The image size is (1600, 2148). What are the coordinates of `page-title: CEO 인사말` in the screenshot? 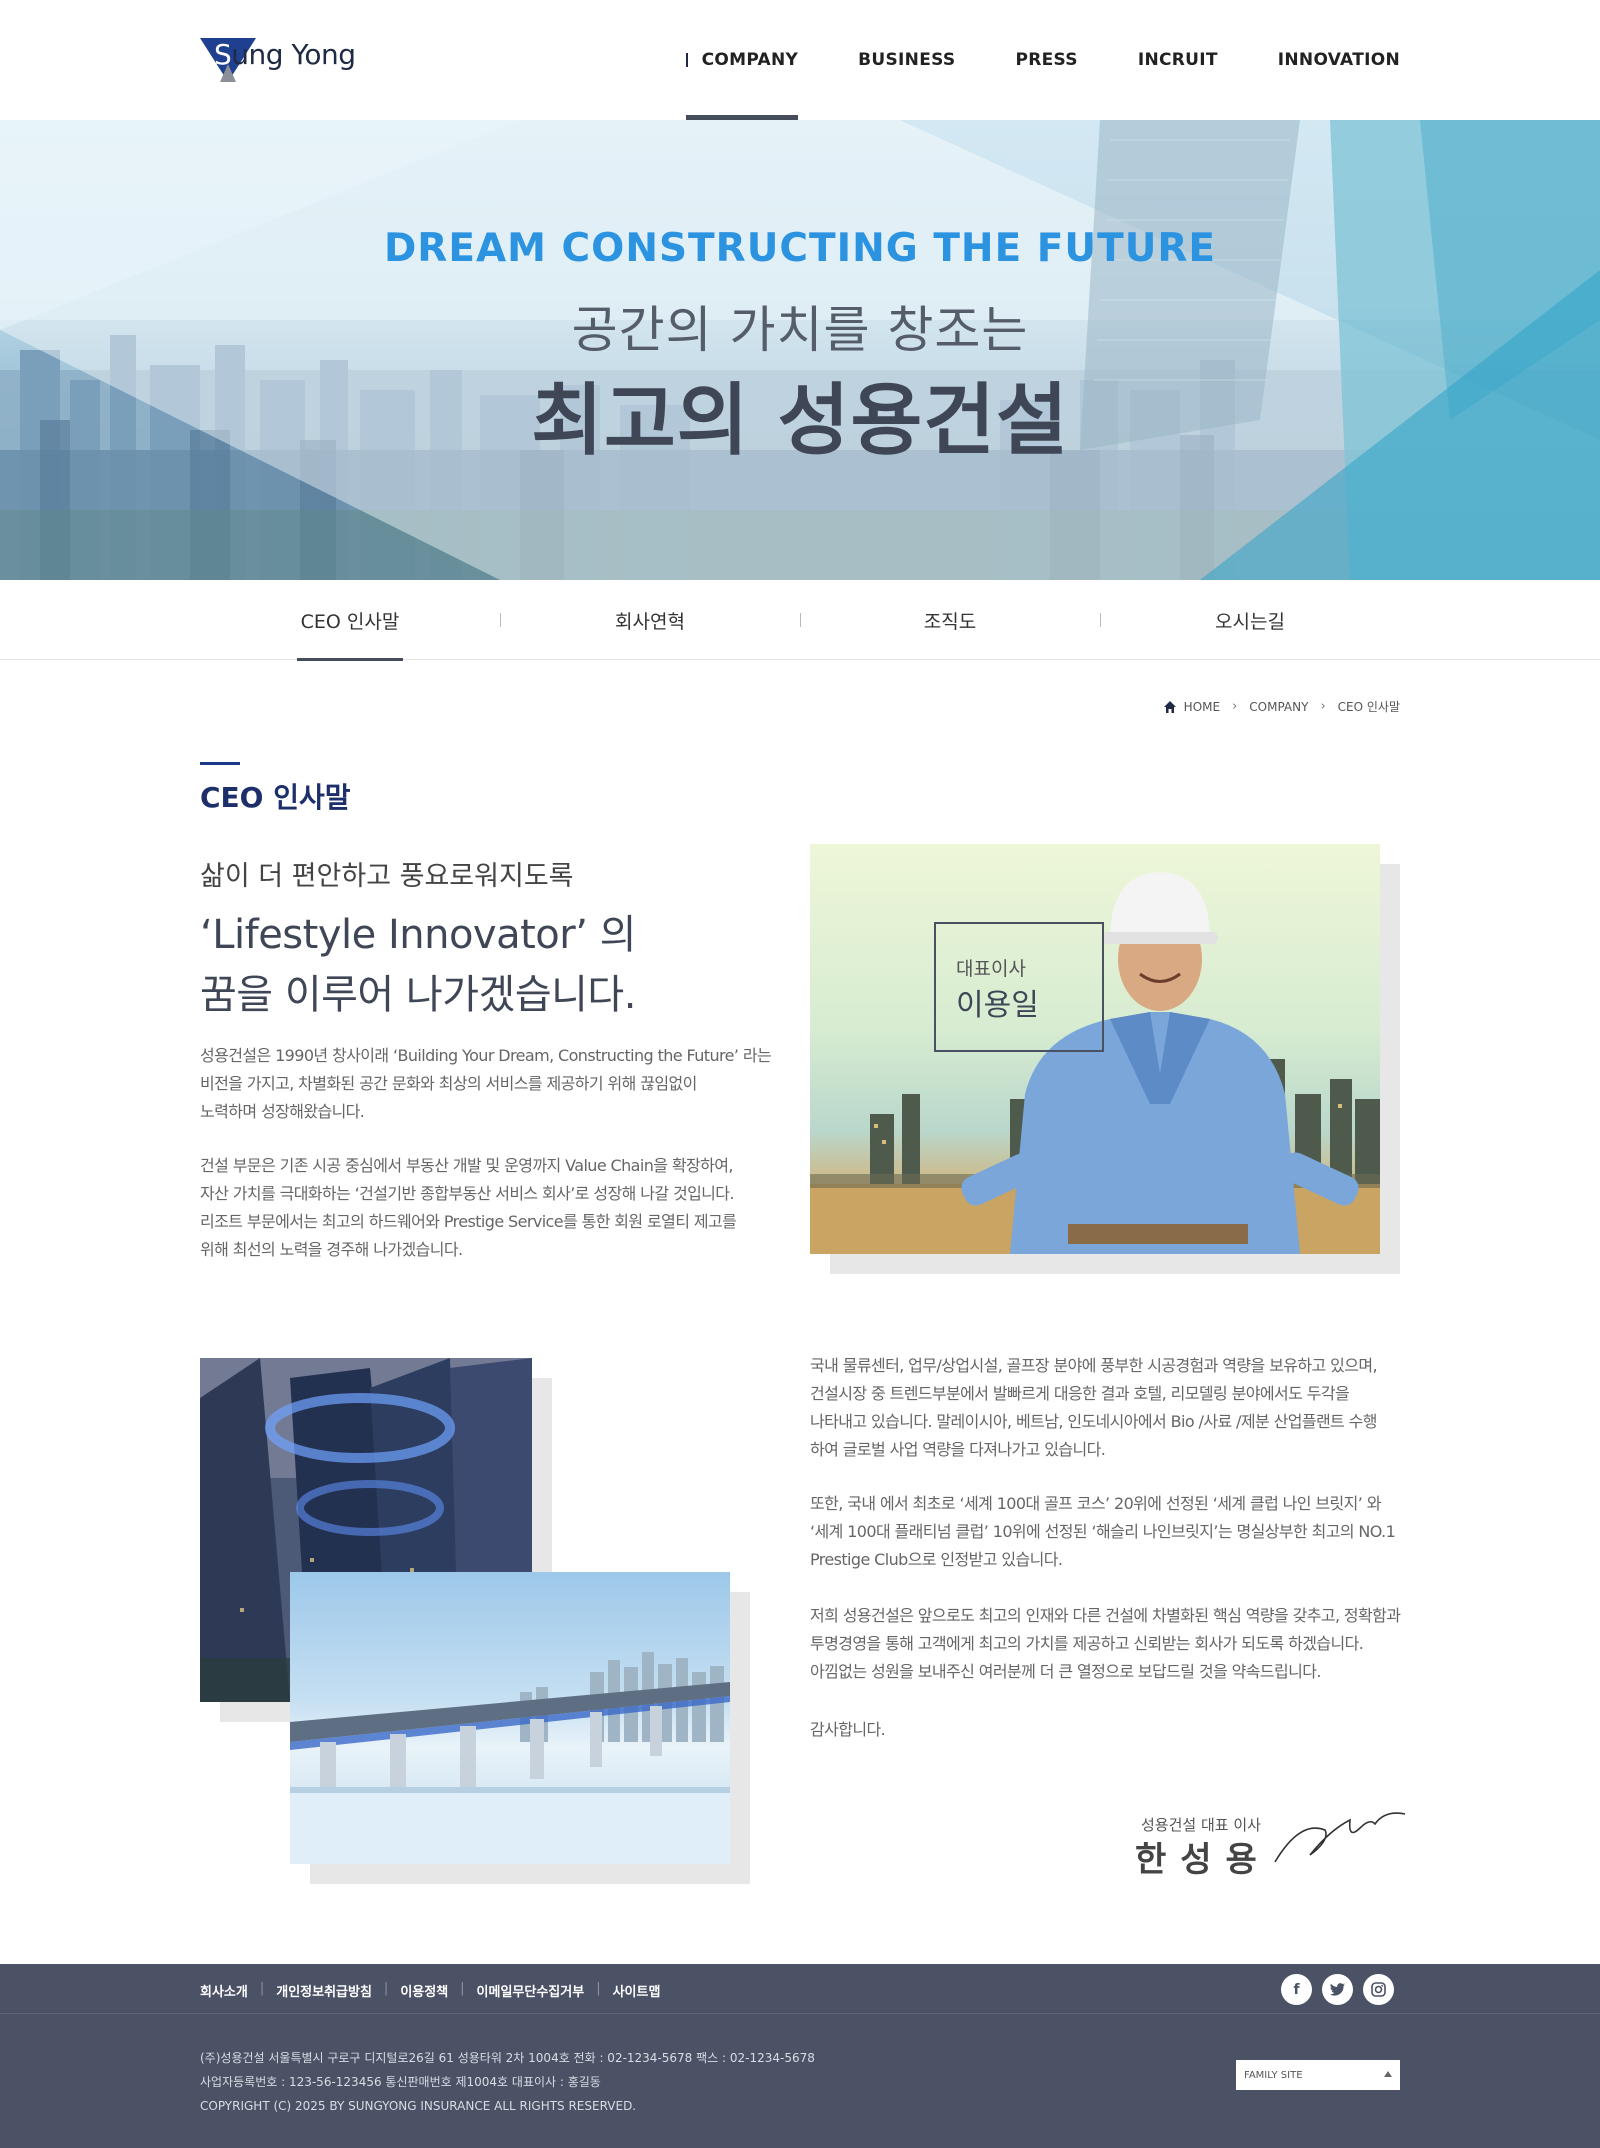 It's located at (275, 797).